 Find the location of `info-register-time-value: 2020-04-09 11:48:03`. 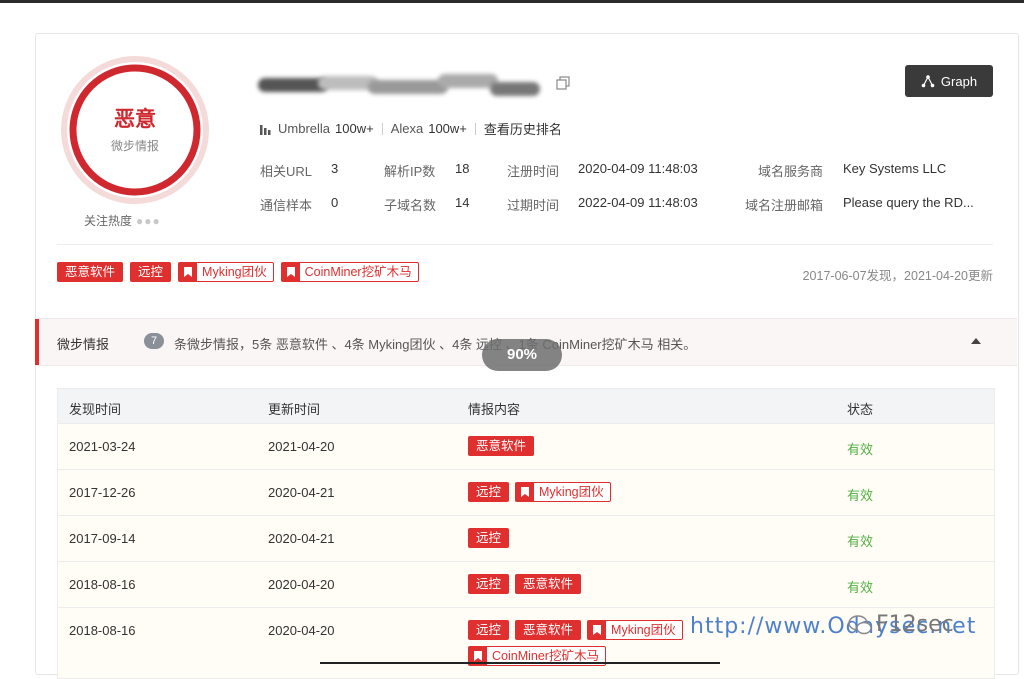

info-register-time-value: 2020-04-09 11:48:03 is located at coordinates (638, 168).